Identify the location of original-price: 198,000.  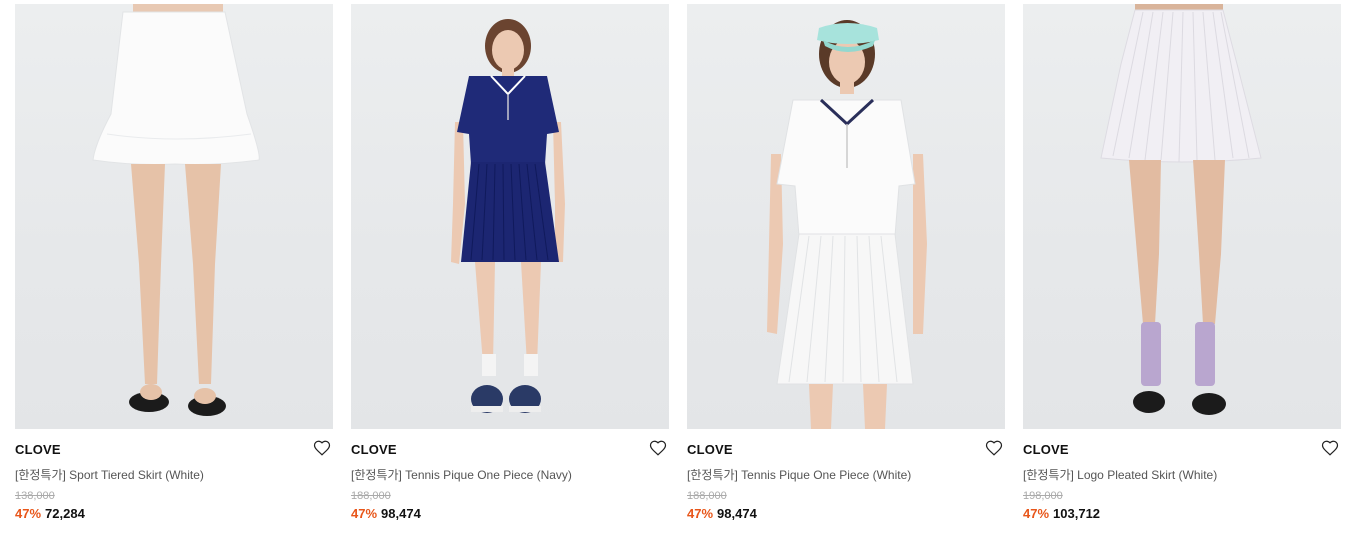
(1043, 496).